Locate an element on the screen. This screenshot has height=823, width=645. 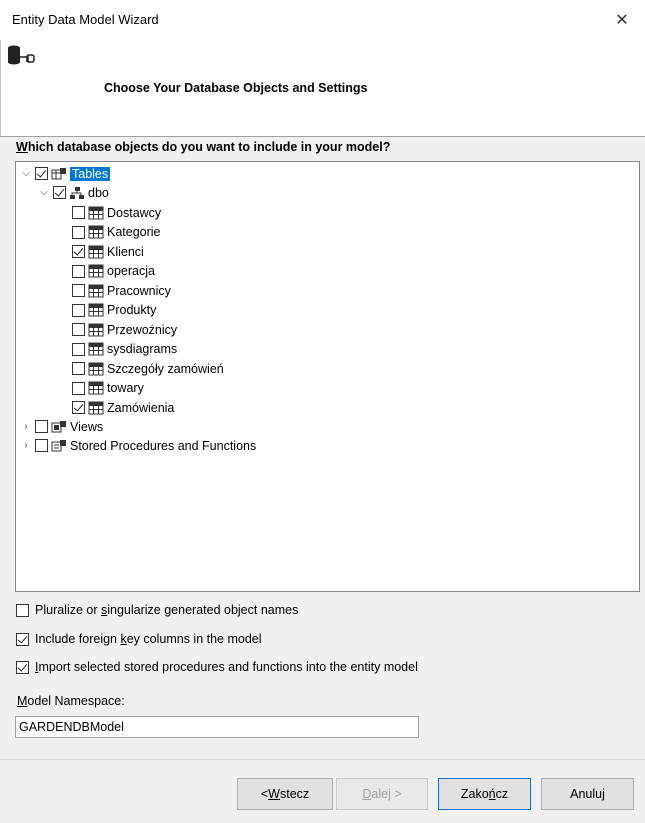
close-button: ✕ is located at coordinates (622, 20).